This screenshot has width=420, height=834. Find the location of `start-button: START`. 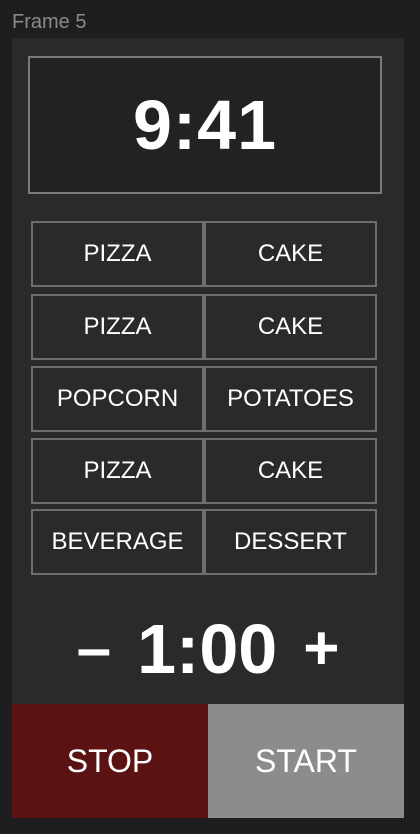

start-button: START is located at coordinates (306, 761).